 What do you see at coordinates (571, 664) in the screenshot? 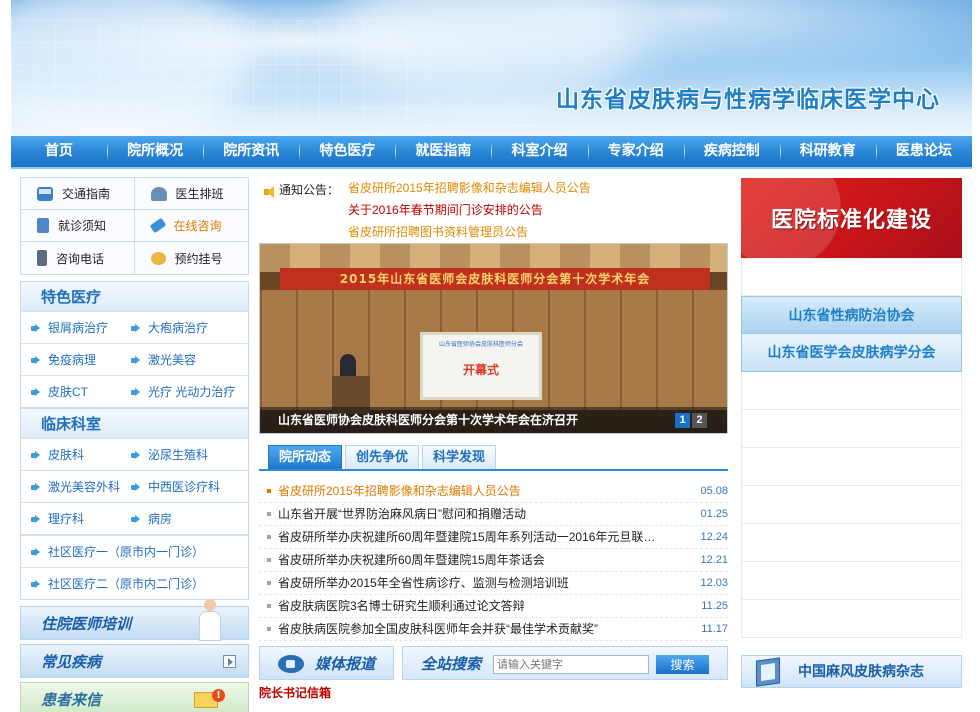
I see `search-input` at bounding box center [571, 664].